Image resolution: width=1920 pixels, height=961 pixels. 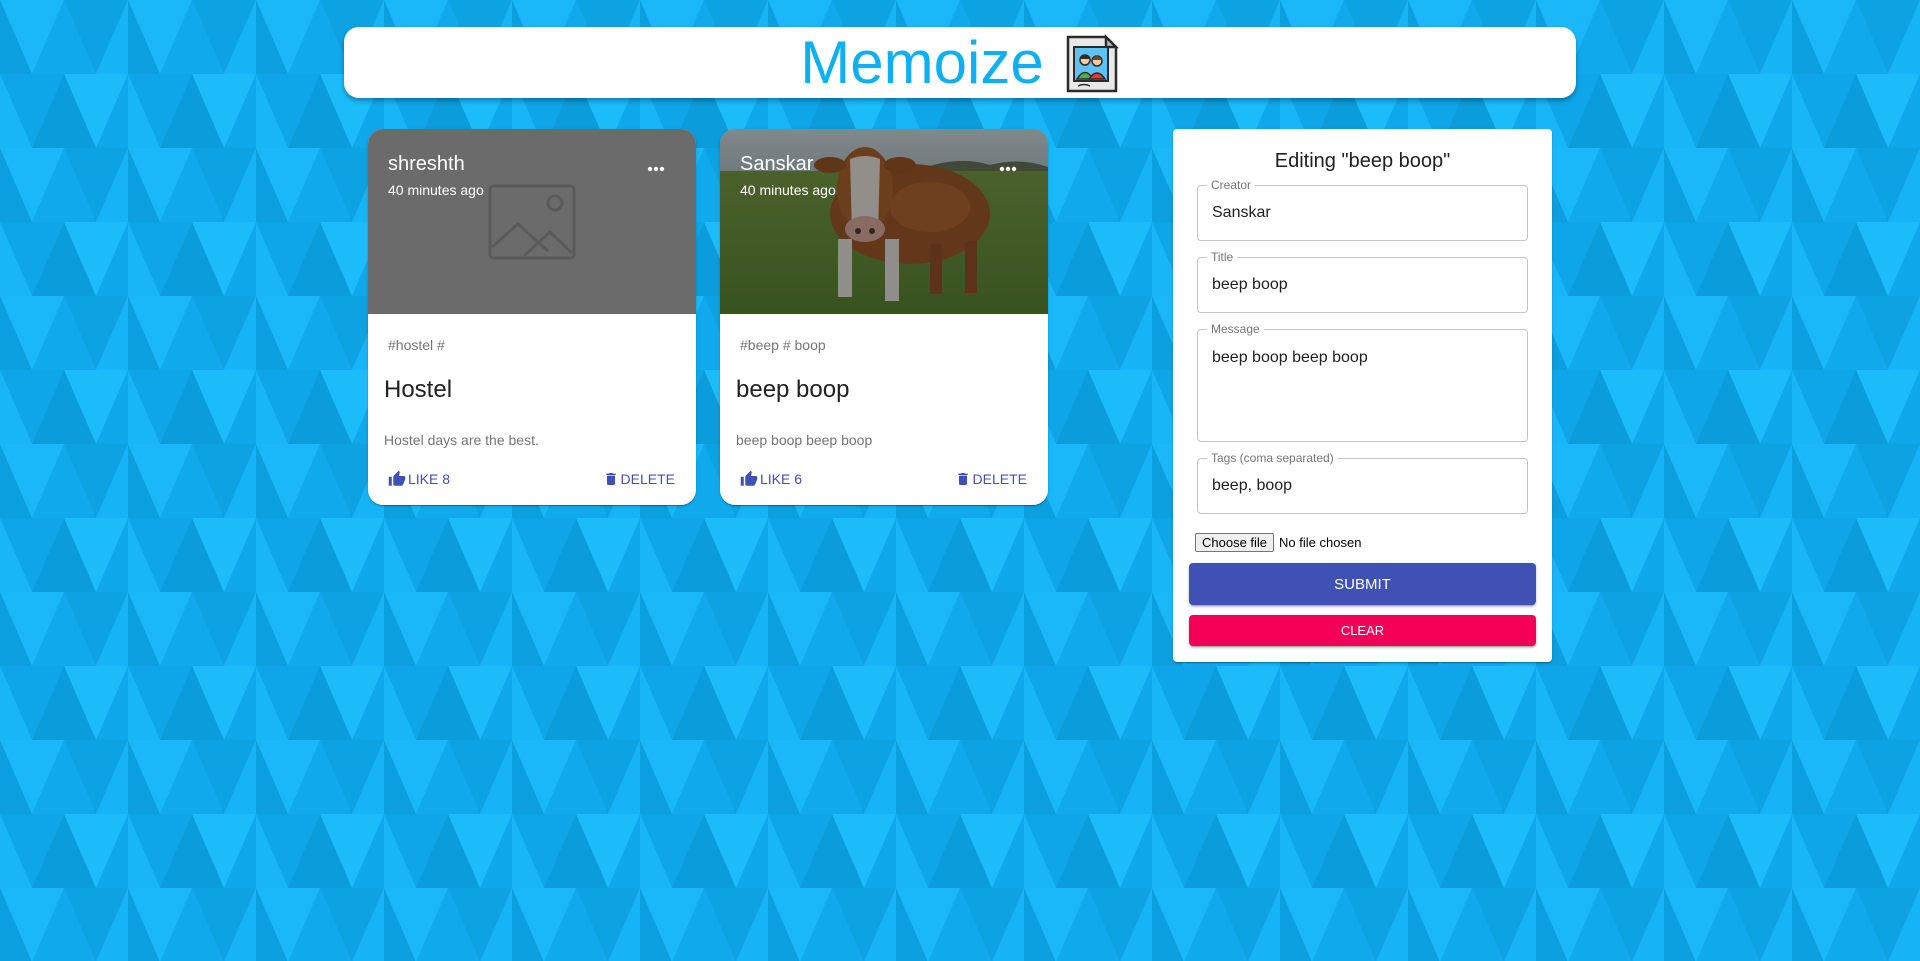 I want to click on app-title: Memoize, so click(x=922, y=62).